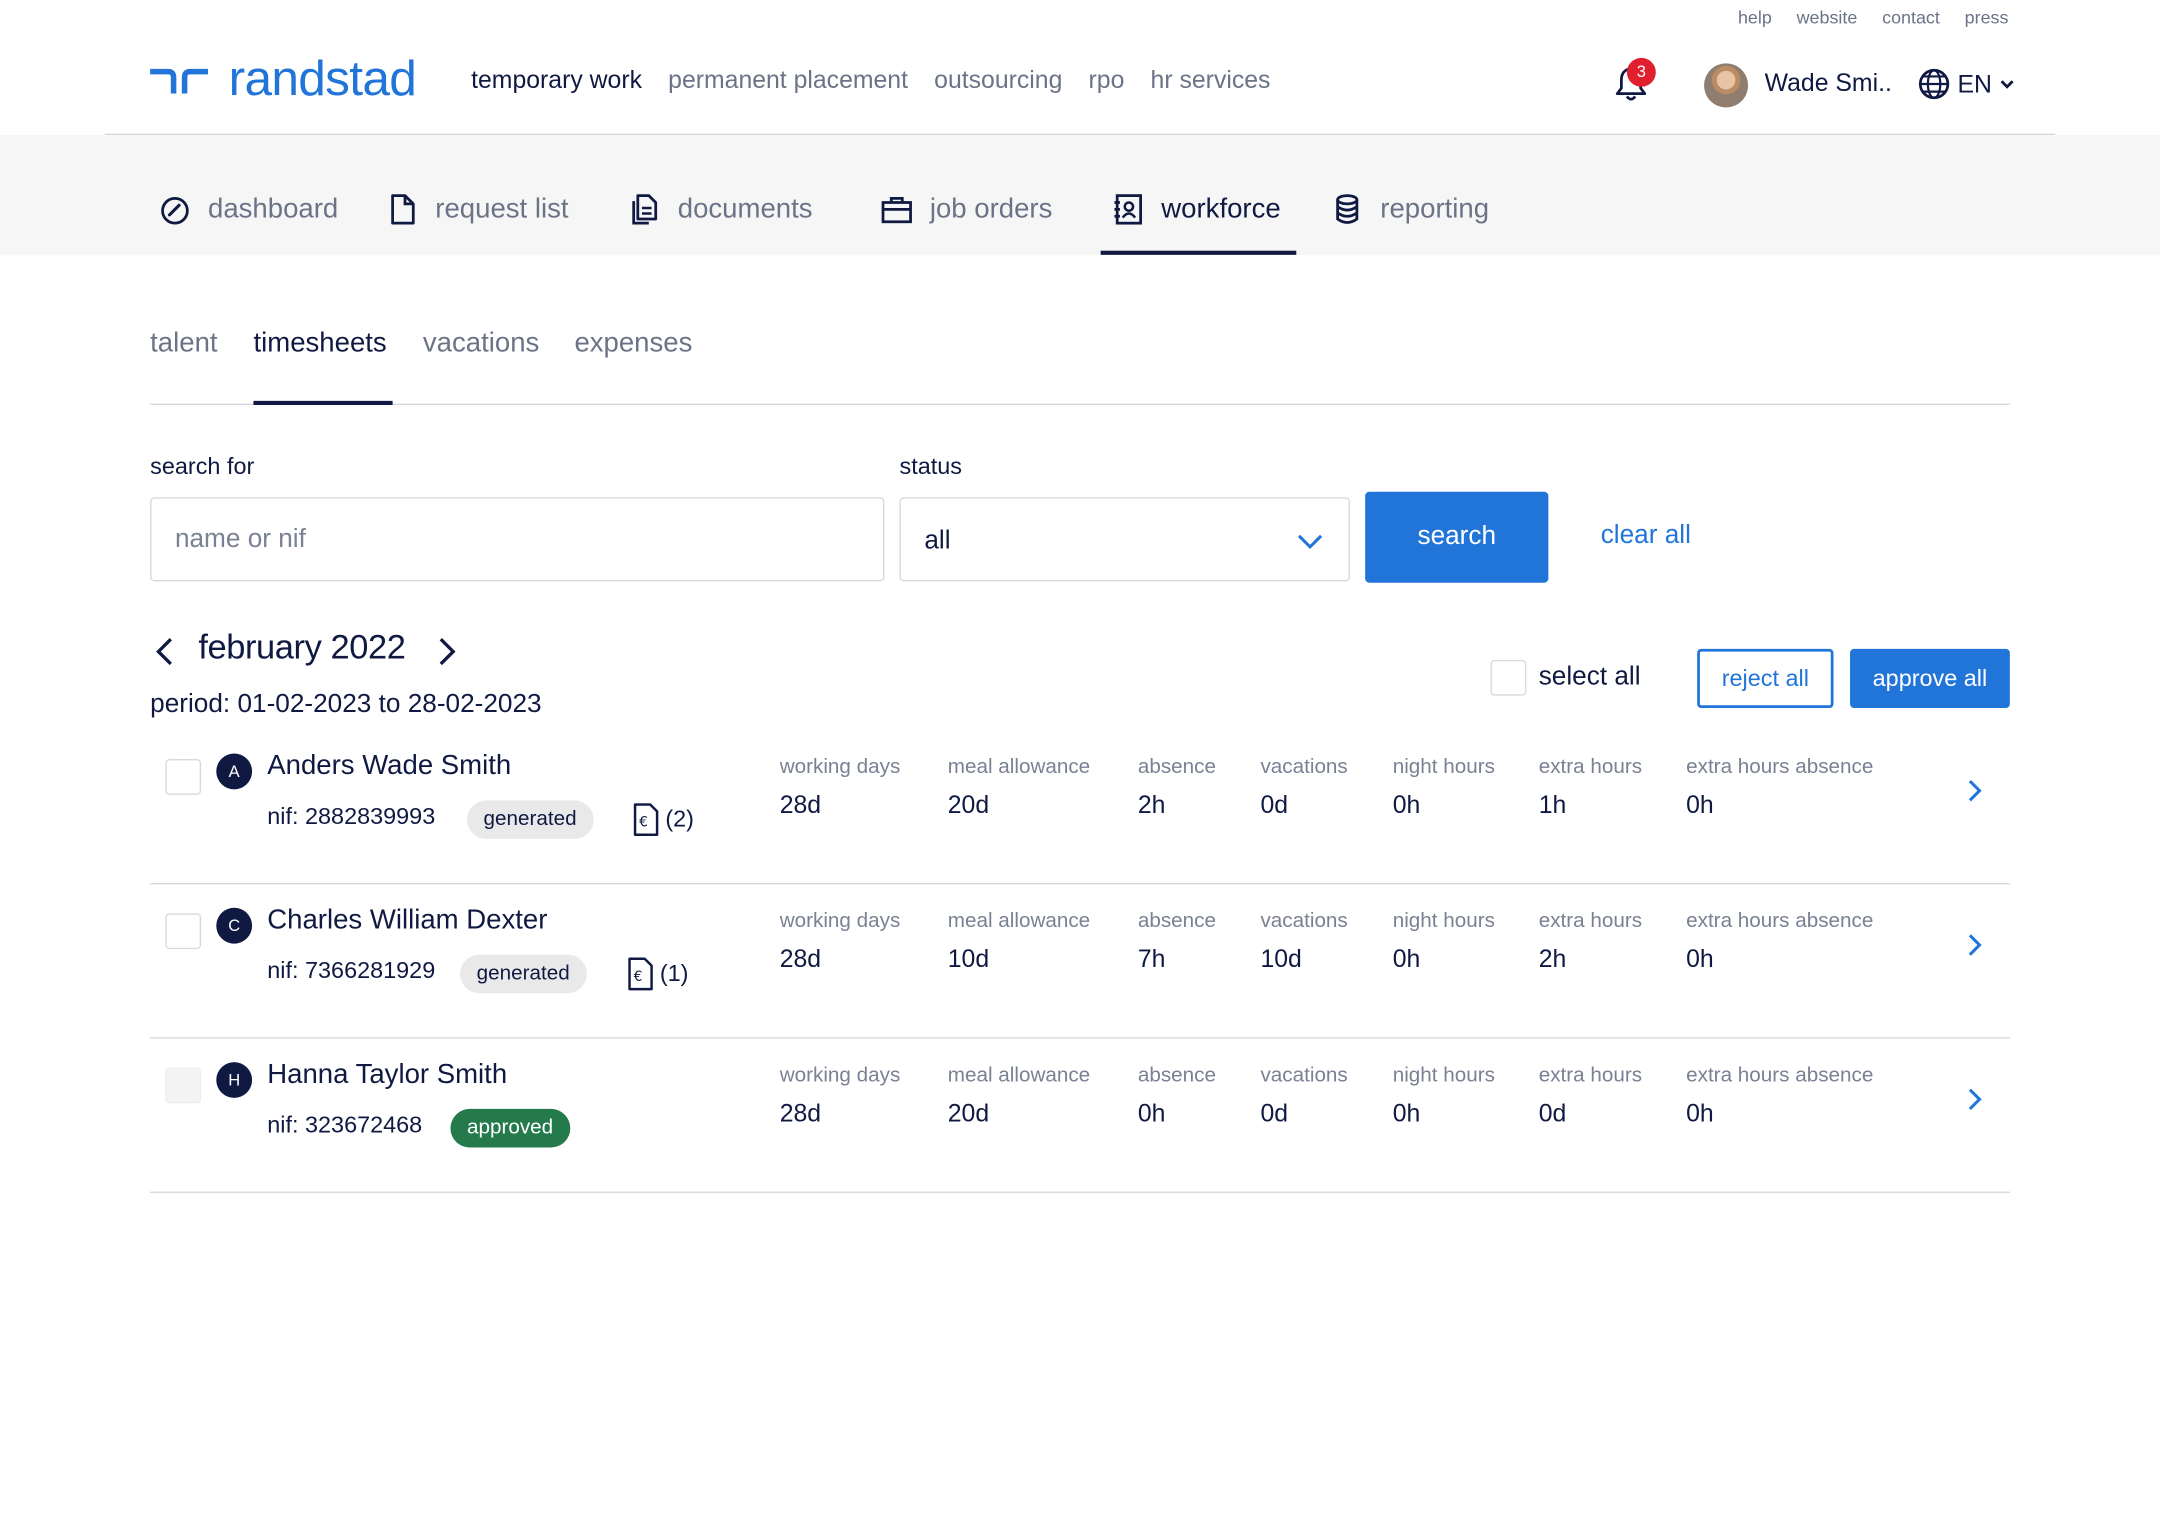  What do you see at coordinates (166, 651) in the screenshot?
I see `chevron-left-icon` at bounding box center [166, 651].